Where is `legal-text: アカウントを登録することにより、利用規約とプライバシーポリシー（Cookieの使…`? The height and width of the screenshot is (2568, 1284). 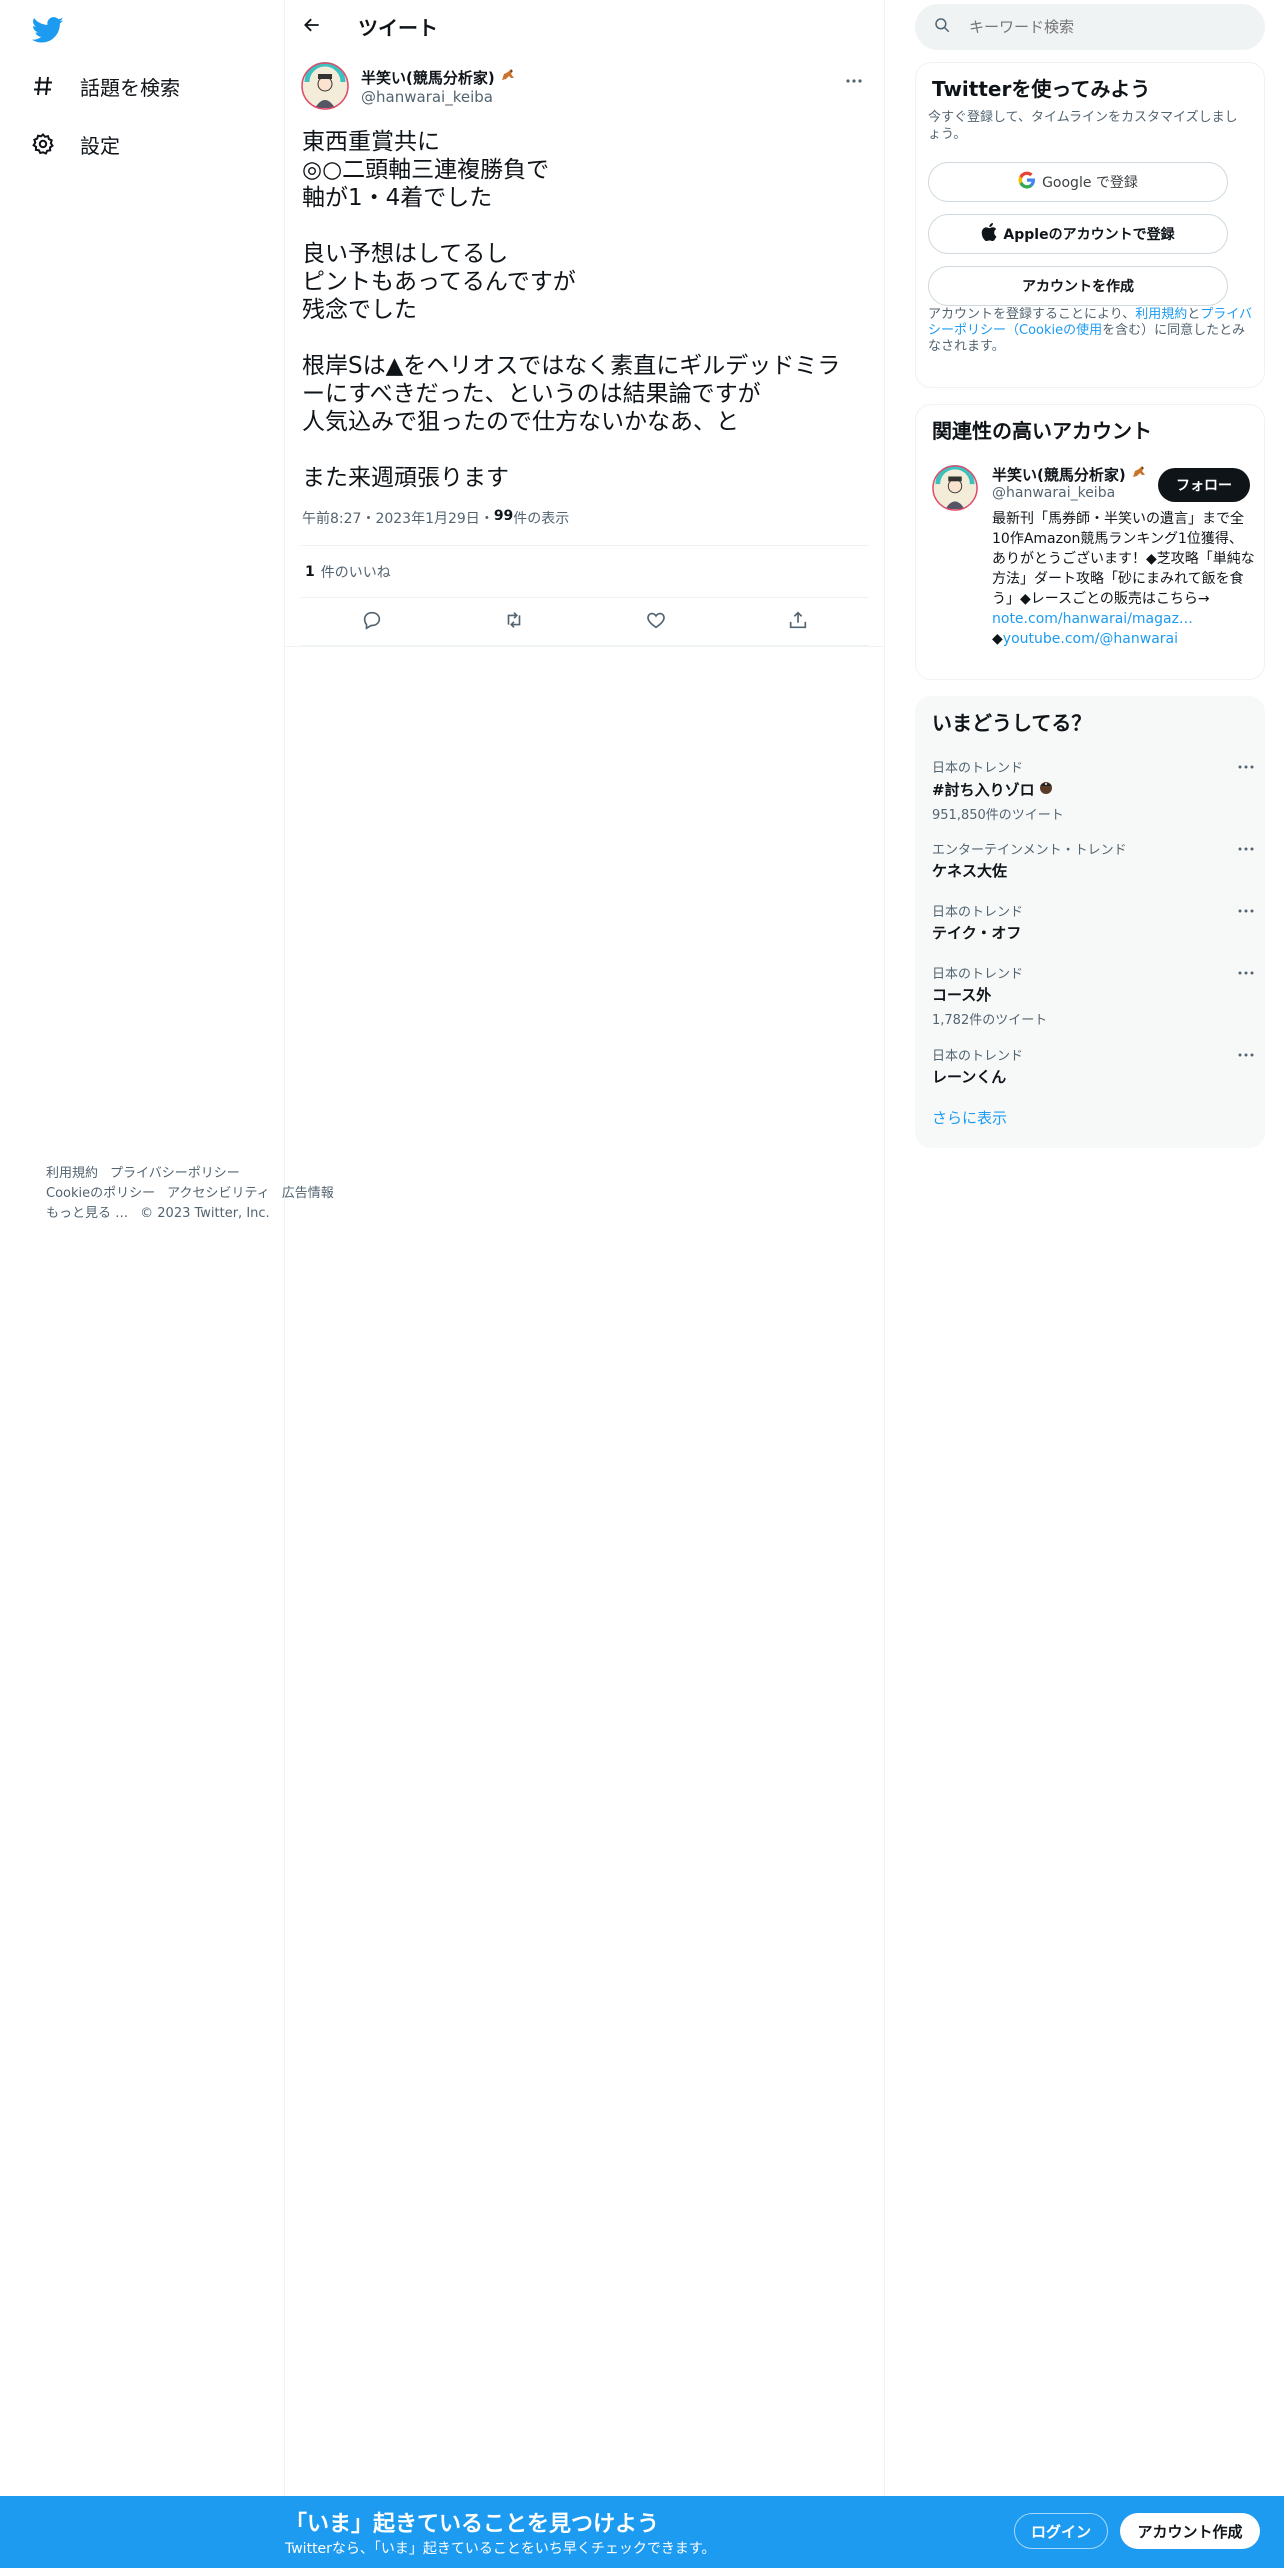
legal-text: アカウントを登録することにより、利用規約とプライバシーポリシー（Cookieの使… is located at coordinates (1090, 330).